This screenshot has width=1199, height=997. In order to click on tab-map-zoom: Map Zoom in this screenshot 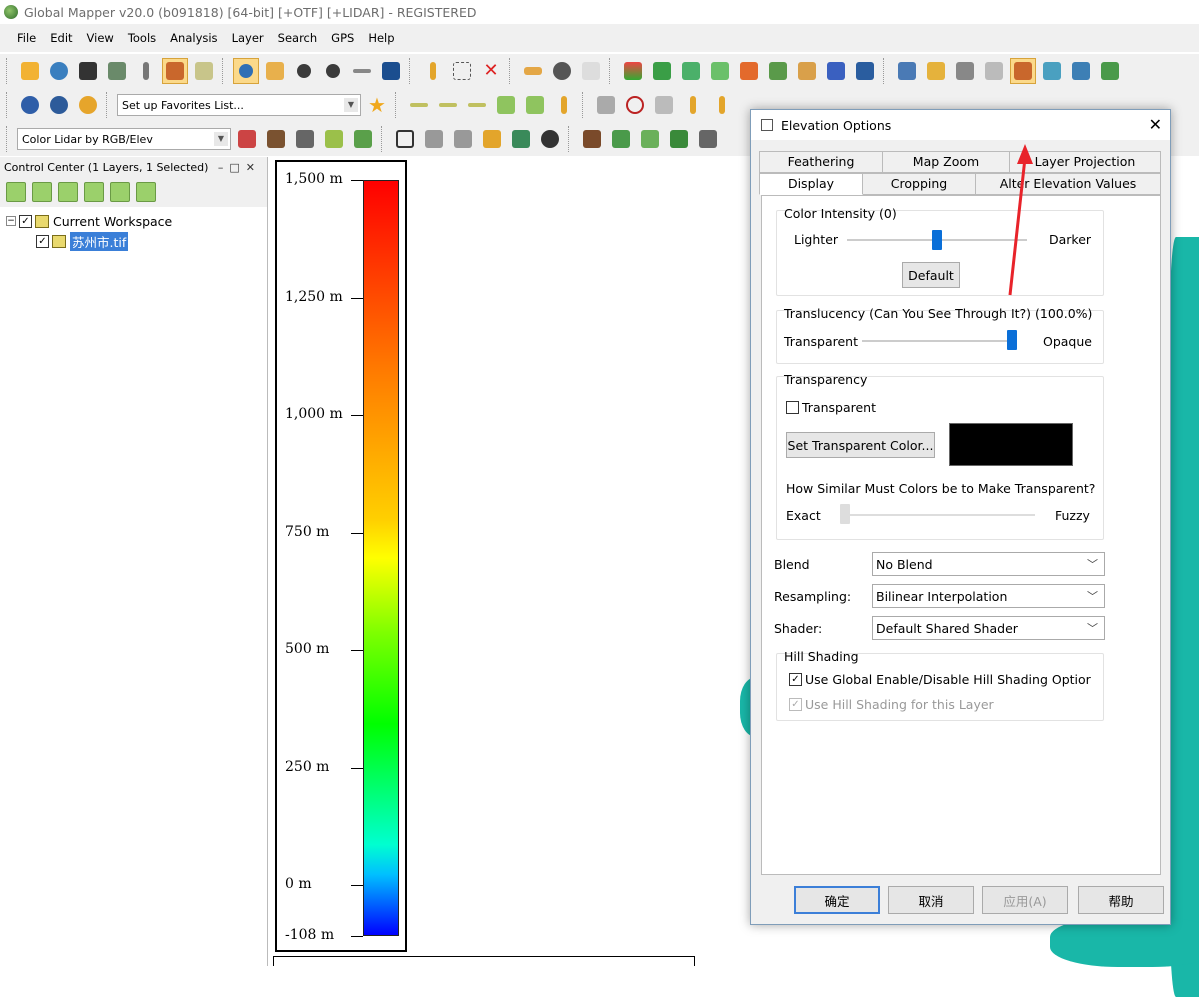, I will do `click(946, 162)`.